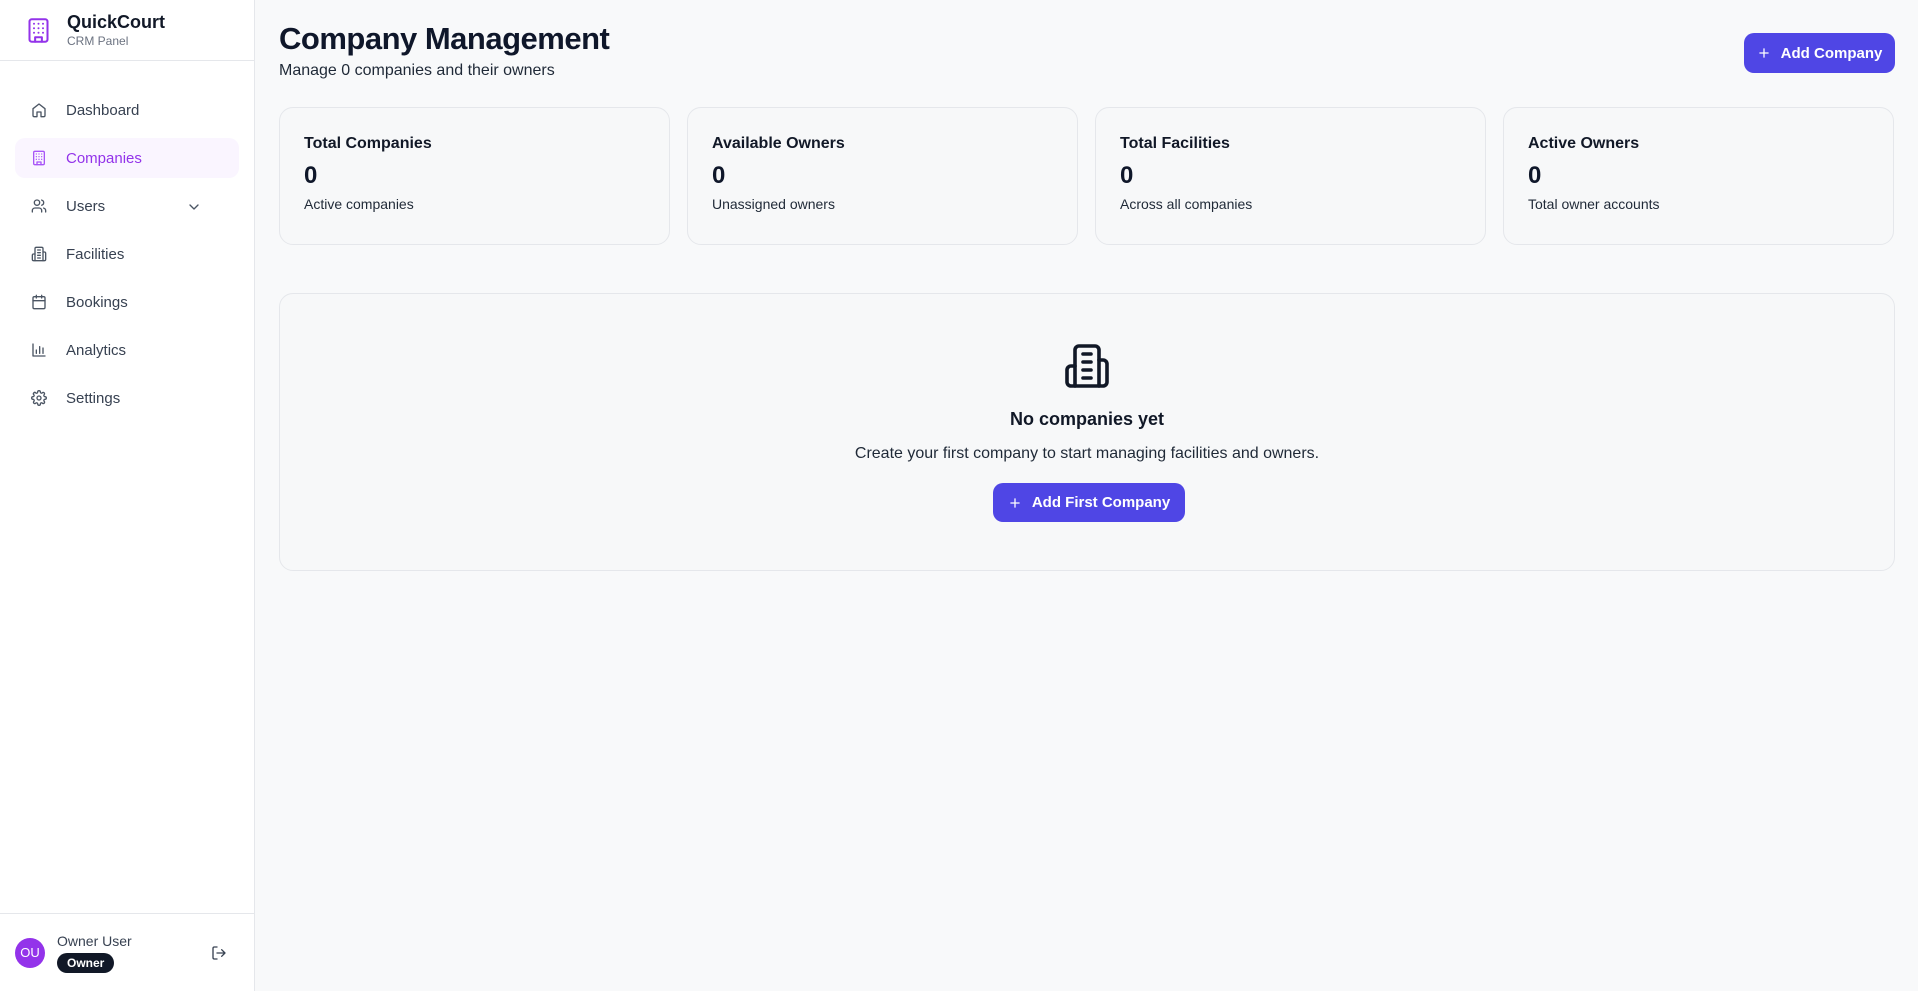 The width and height of the screenshot is (1918, 991). What do you see at coordinates (194, 207) in the screenshot?
I see `chevron-down-icon` at bounding box center [194, 207].